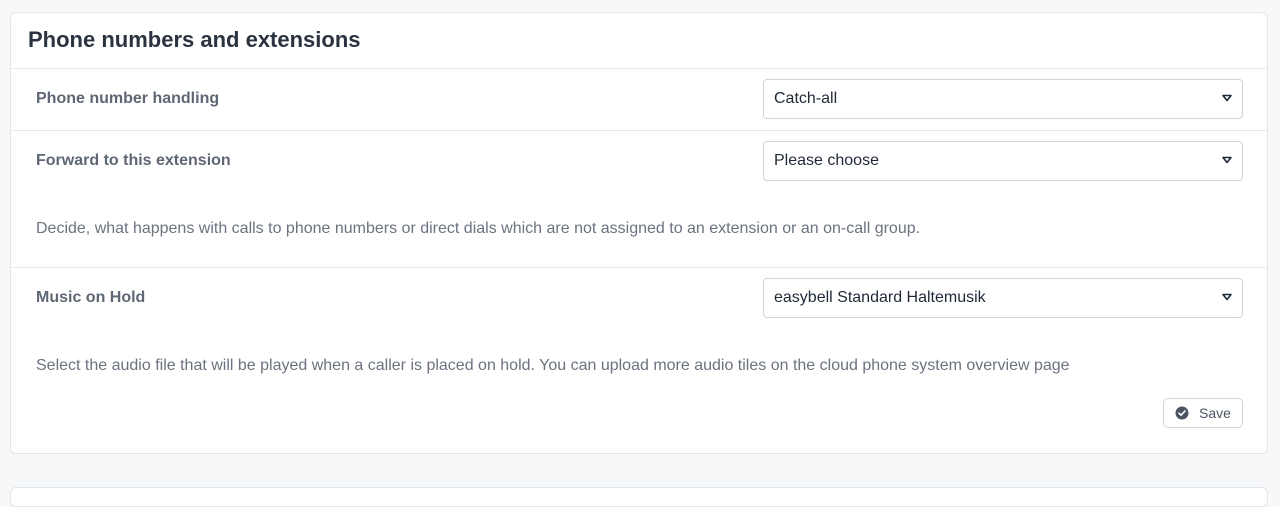 The image size is (1280, 507). Describe the element at coordinates (128, 98) in the screenshot. I see `phone-number-handling-label: Phone number handling` at that location.